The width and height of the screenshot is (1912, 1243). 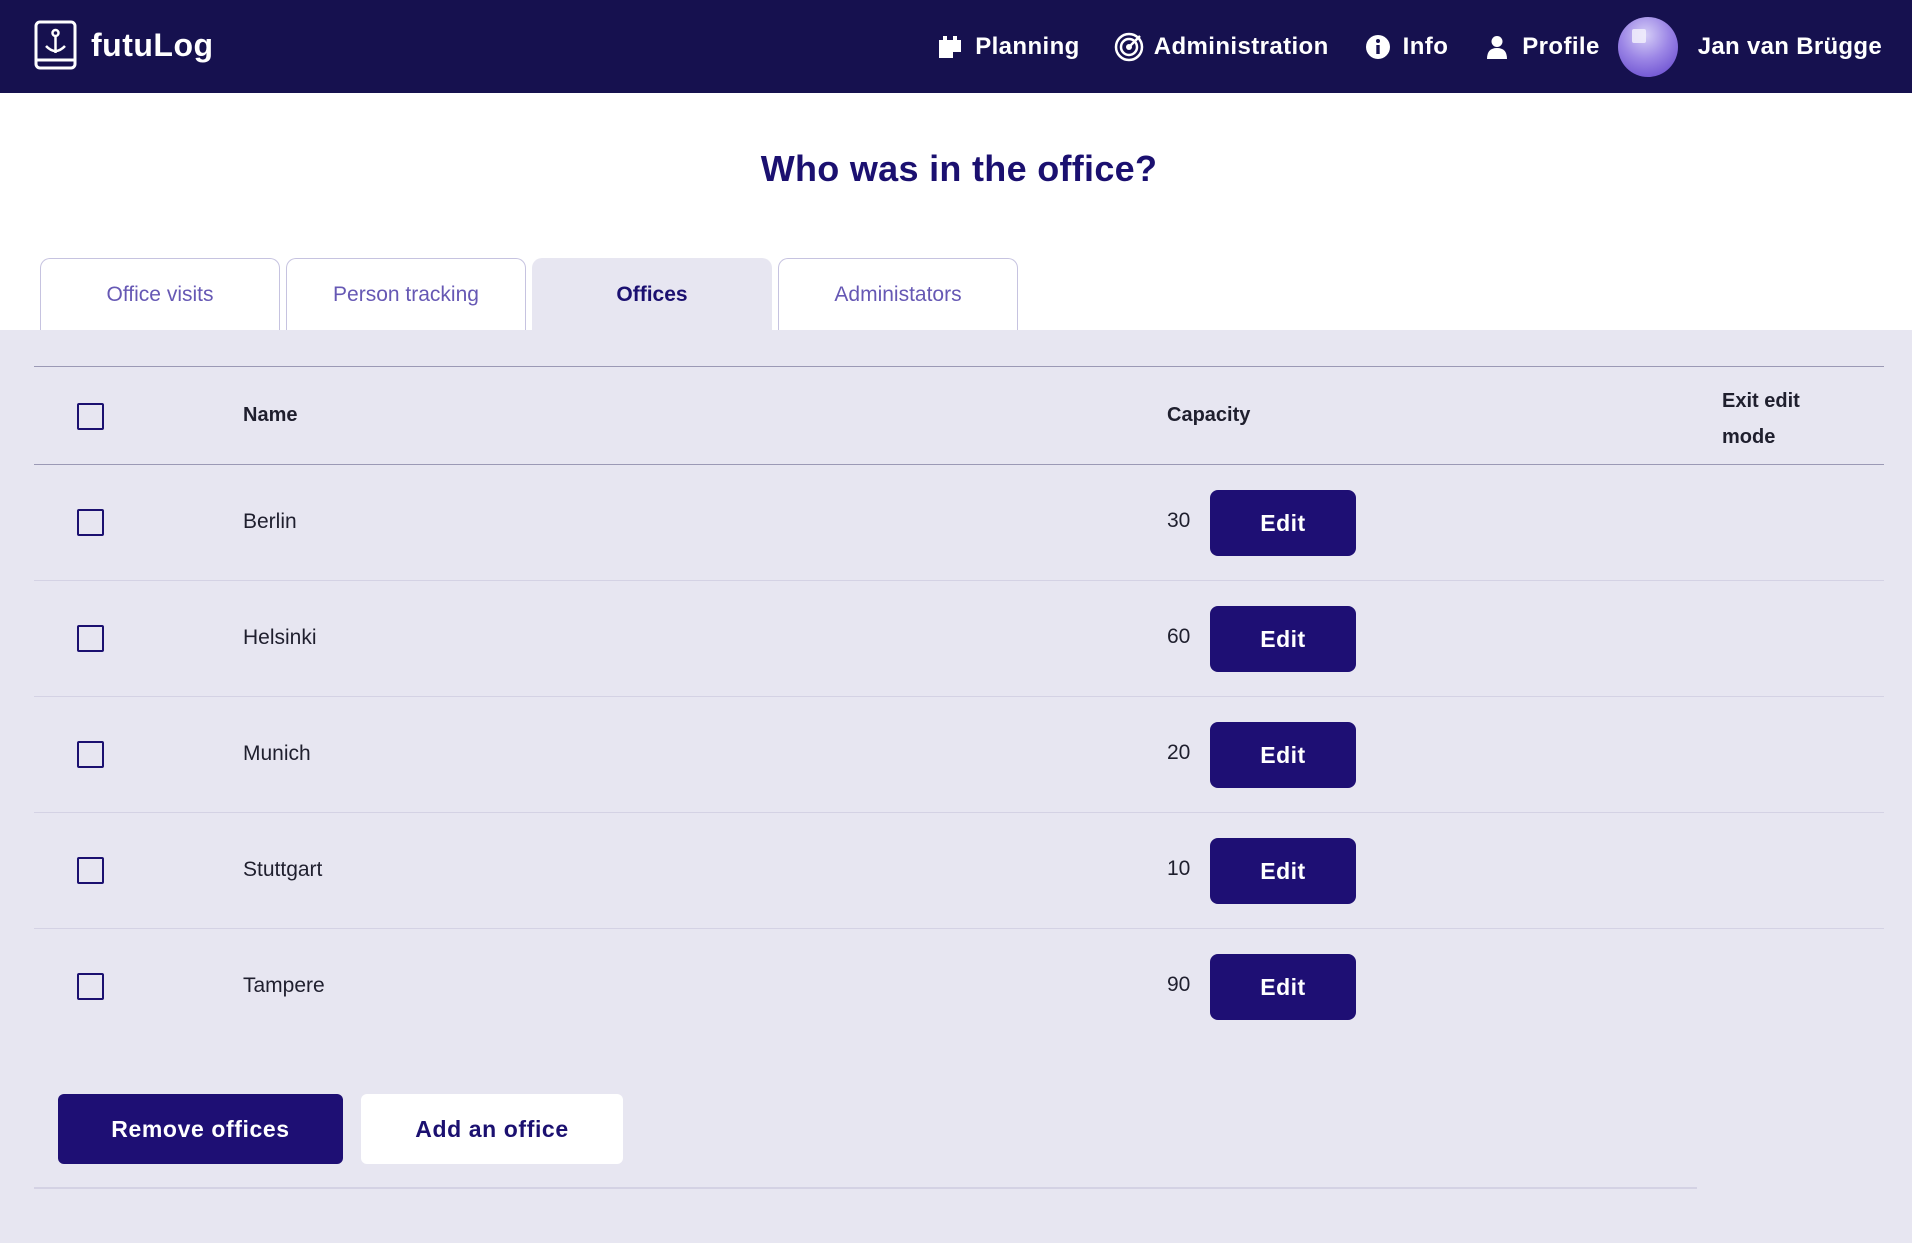 I want to click on nav-planning-label: Planning, so click(x=1027, y=46).